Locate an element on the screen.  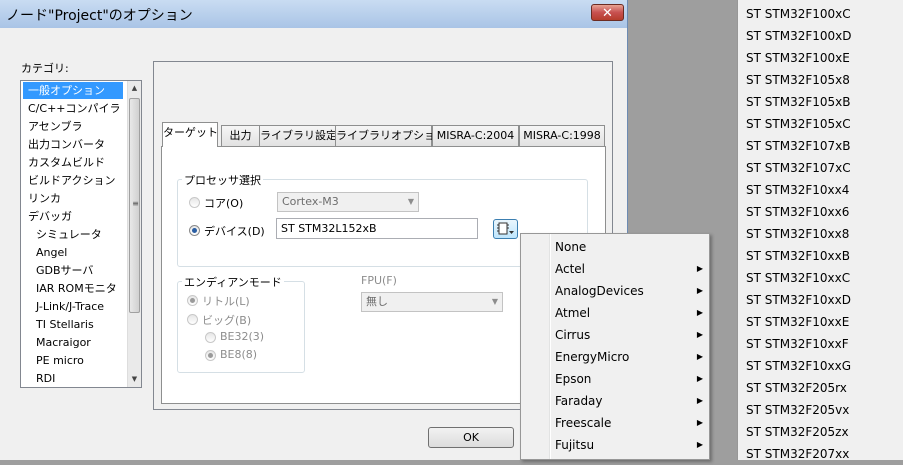
device-menu-item: ST STM32F107xB is located at coordinates (798, 146).